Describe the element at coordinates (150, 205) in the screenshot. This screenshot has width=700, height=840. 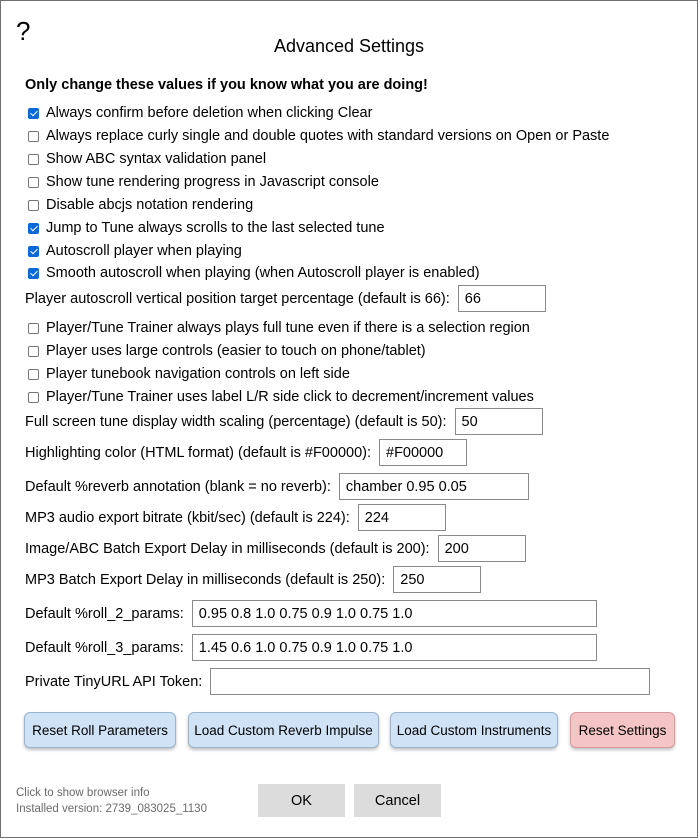
I see `checkbox-label: Disable abcjs notation rendering` at that location.